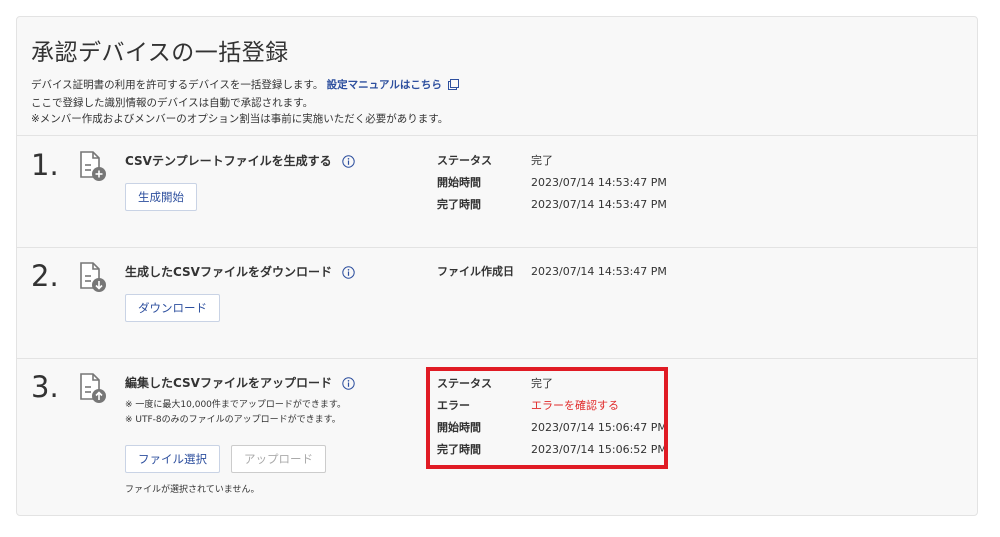  I want to click on end-time-row: 完了時間 2023/07/14 14:53:47 PM, so click(552, 204).